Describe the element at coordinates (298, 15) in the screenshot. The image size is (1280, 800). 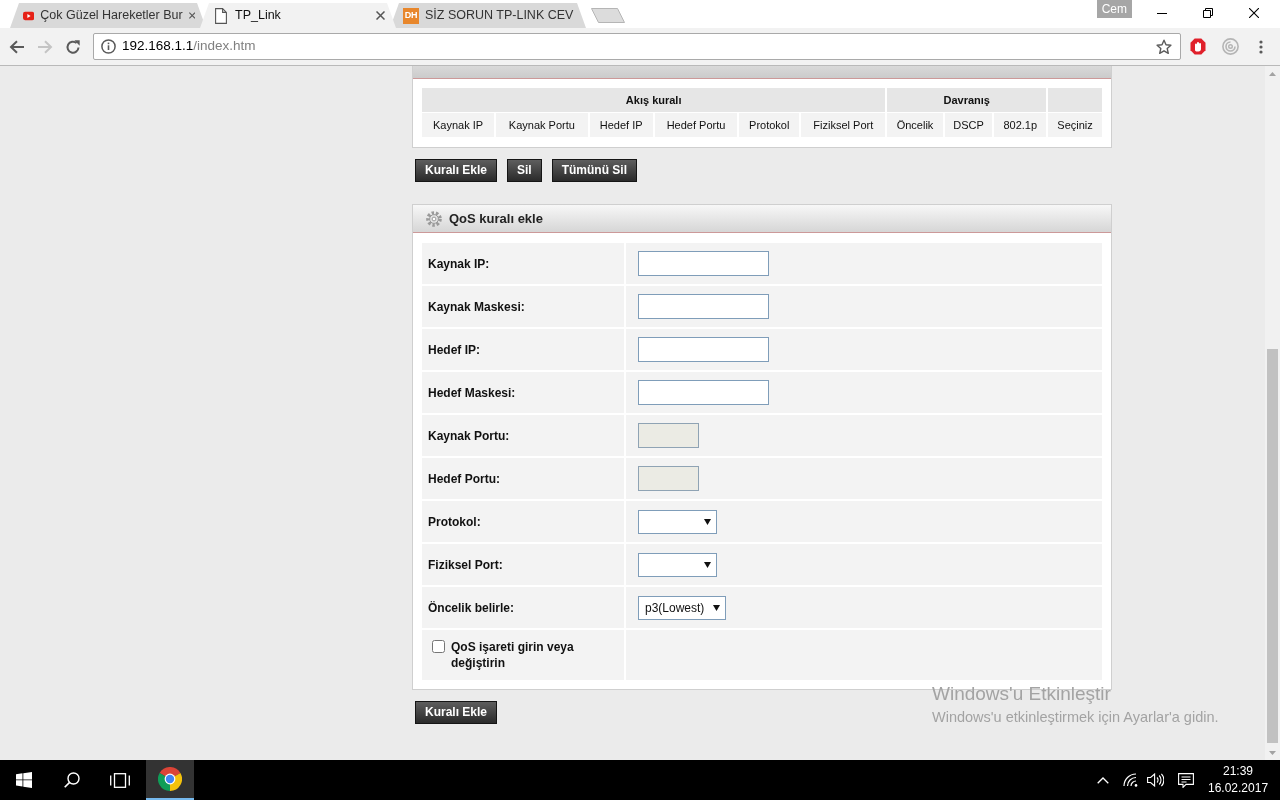
I see `browser-tab: TP_Link` at that location.